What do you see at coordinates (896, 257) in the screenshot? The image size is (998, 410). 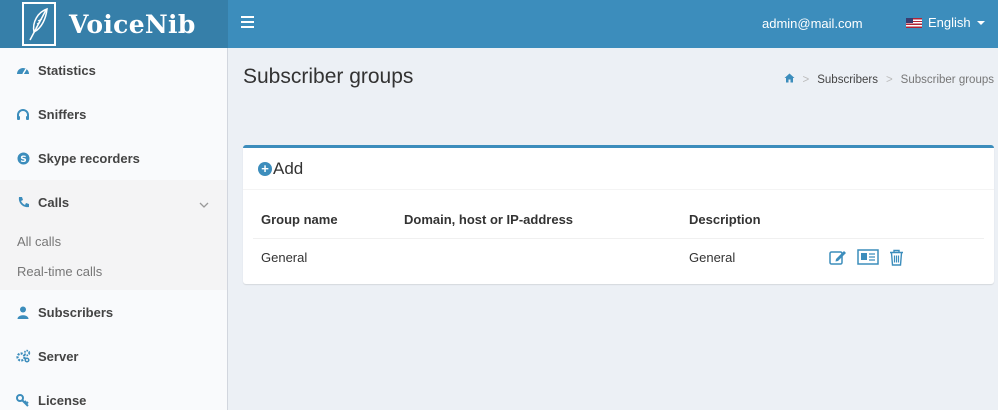 I see `trash-icon` at bounding box center [896, 257].